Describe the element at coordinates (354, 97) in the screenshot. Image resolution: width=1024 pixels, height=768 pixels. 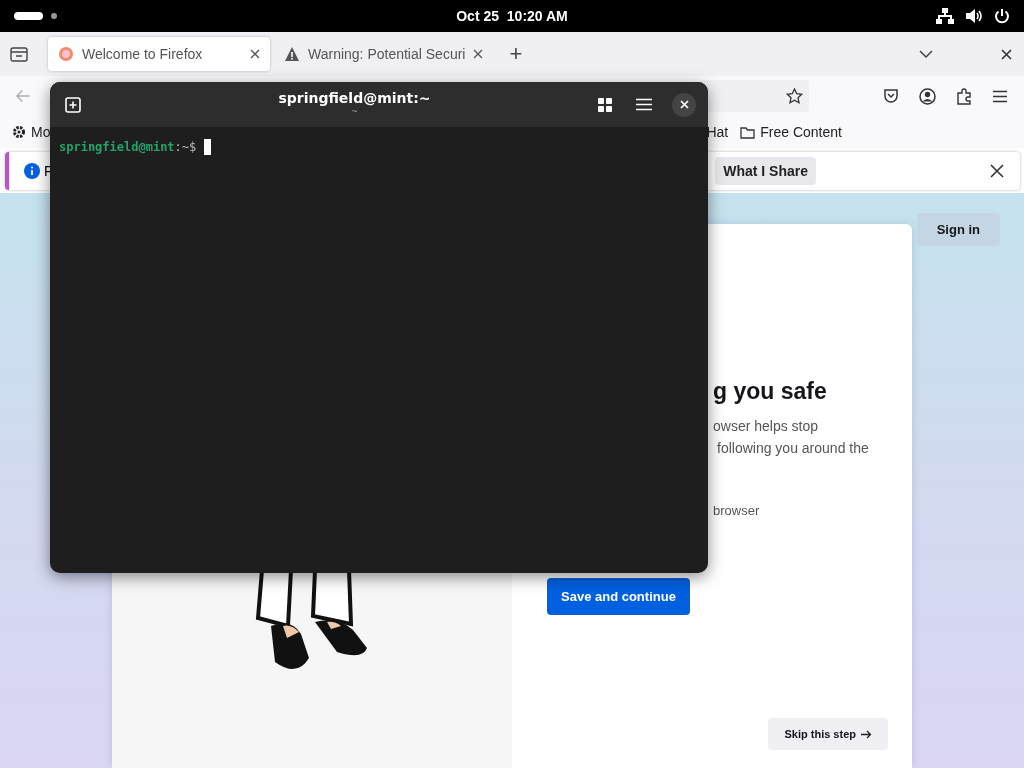
I see `window-title: springfield@mint:~` at that location.